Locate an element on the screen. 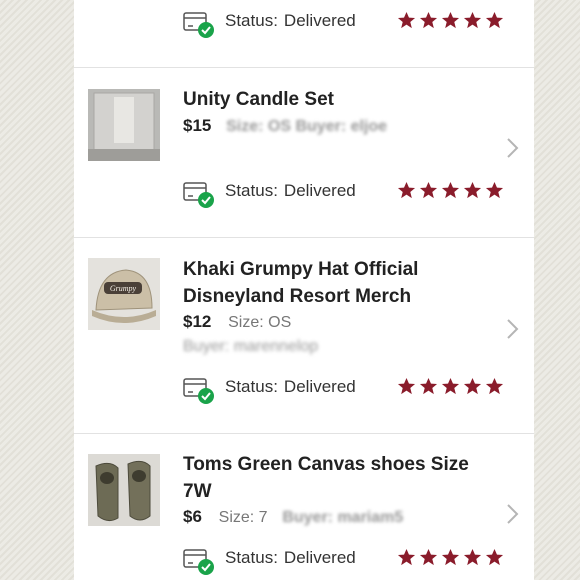  listing-title: Unity Candle Set is located at coordinates (258, 99).